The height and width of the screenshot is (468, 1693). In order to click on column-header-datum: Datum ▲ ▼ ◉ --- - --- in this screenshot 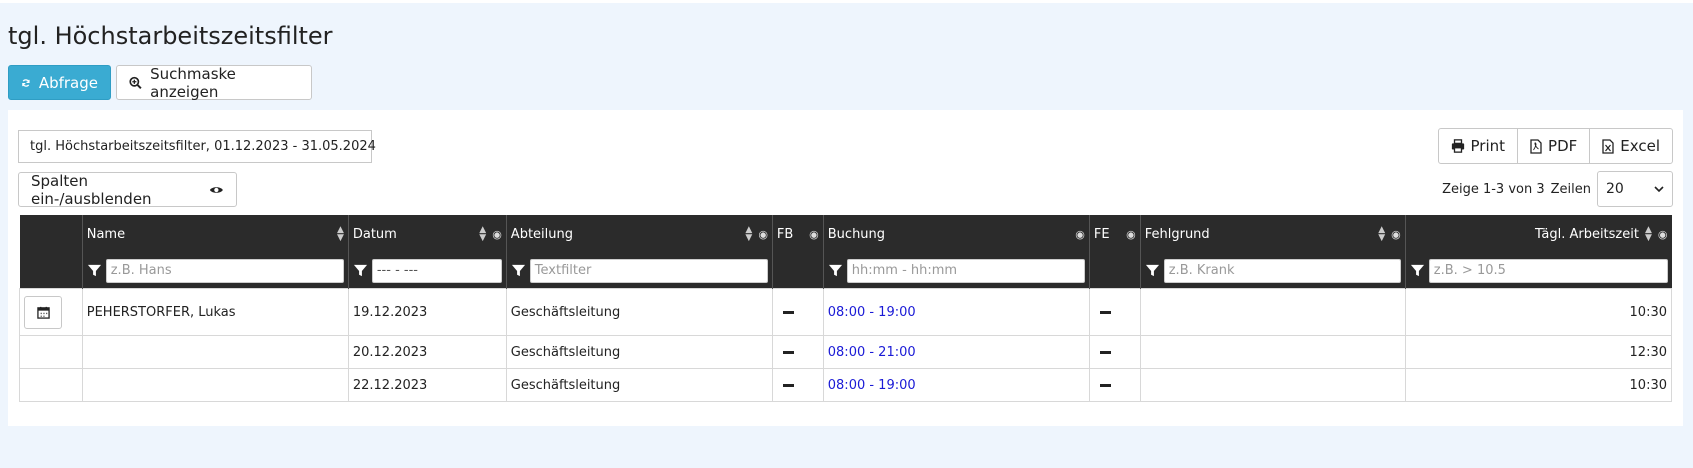, I will do `click(427, 252)`.